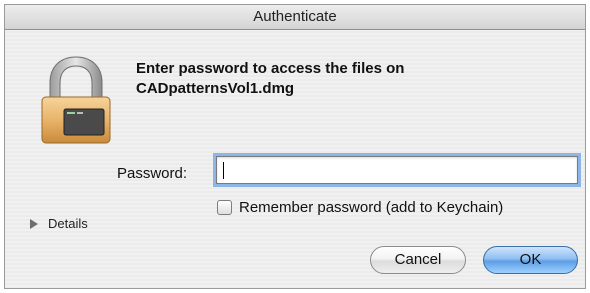  Describe the element at coordinates (34, 223) in the screenshot. I see `disclosure-triangle-icon` at that location.